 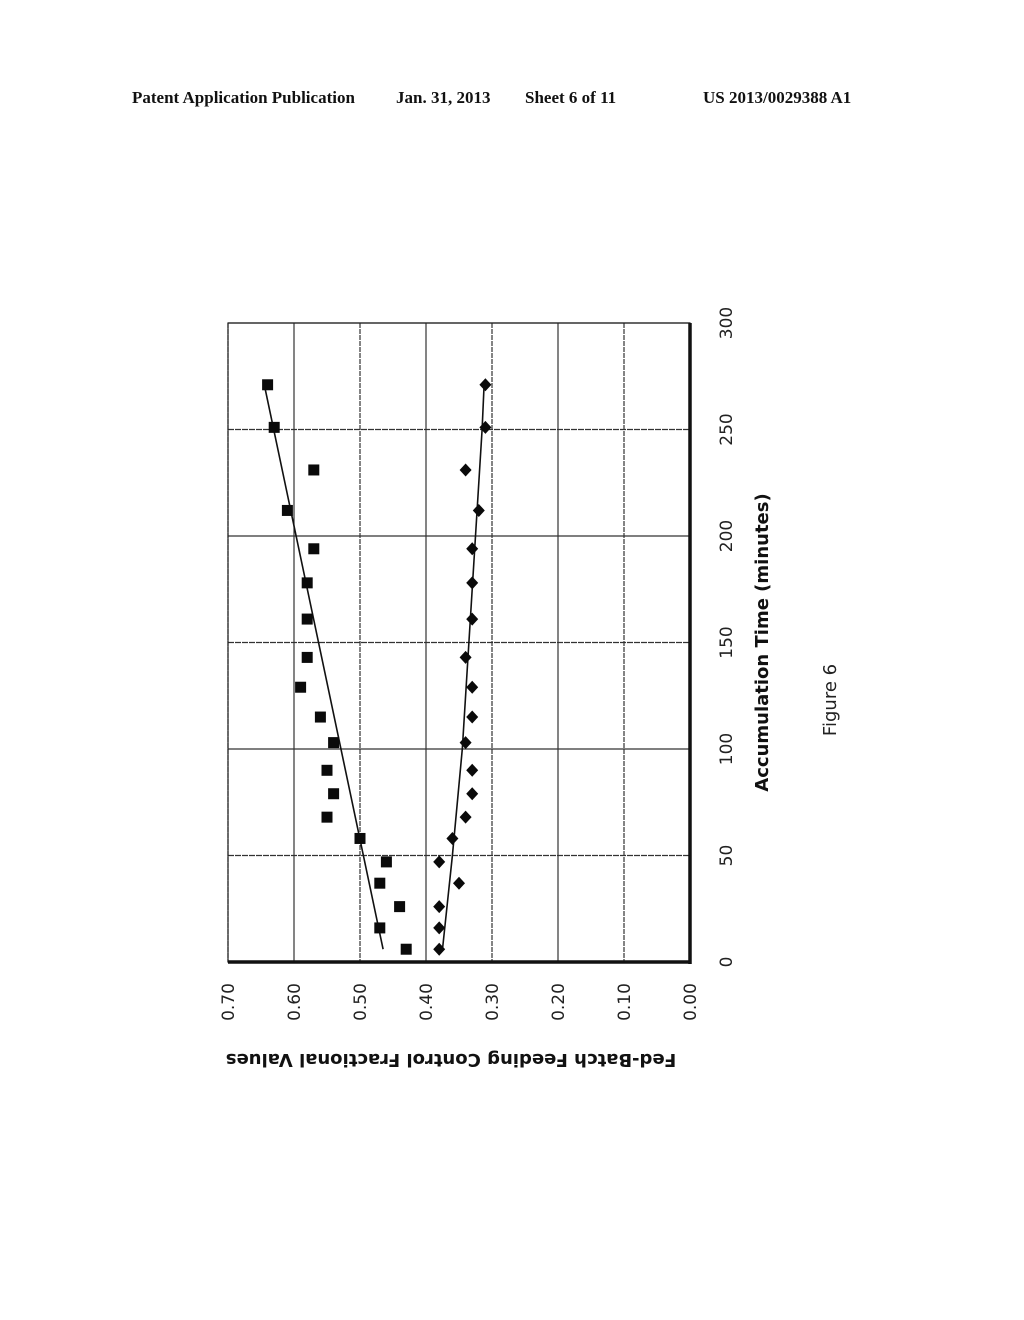 What do you see at coordinates (559, 1002) in the screenshot?
I see `y-tick-label: 0.20` at bounding box center [559, 1002].